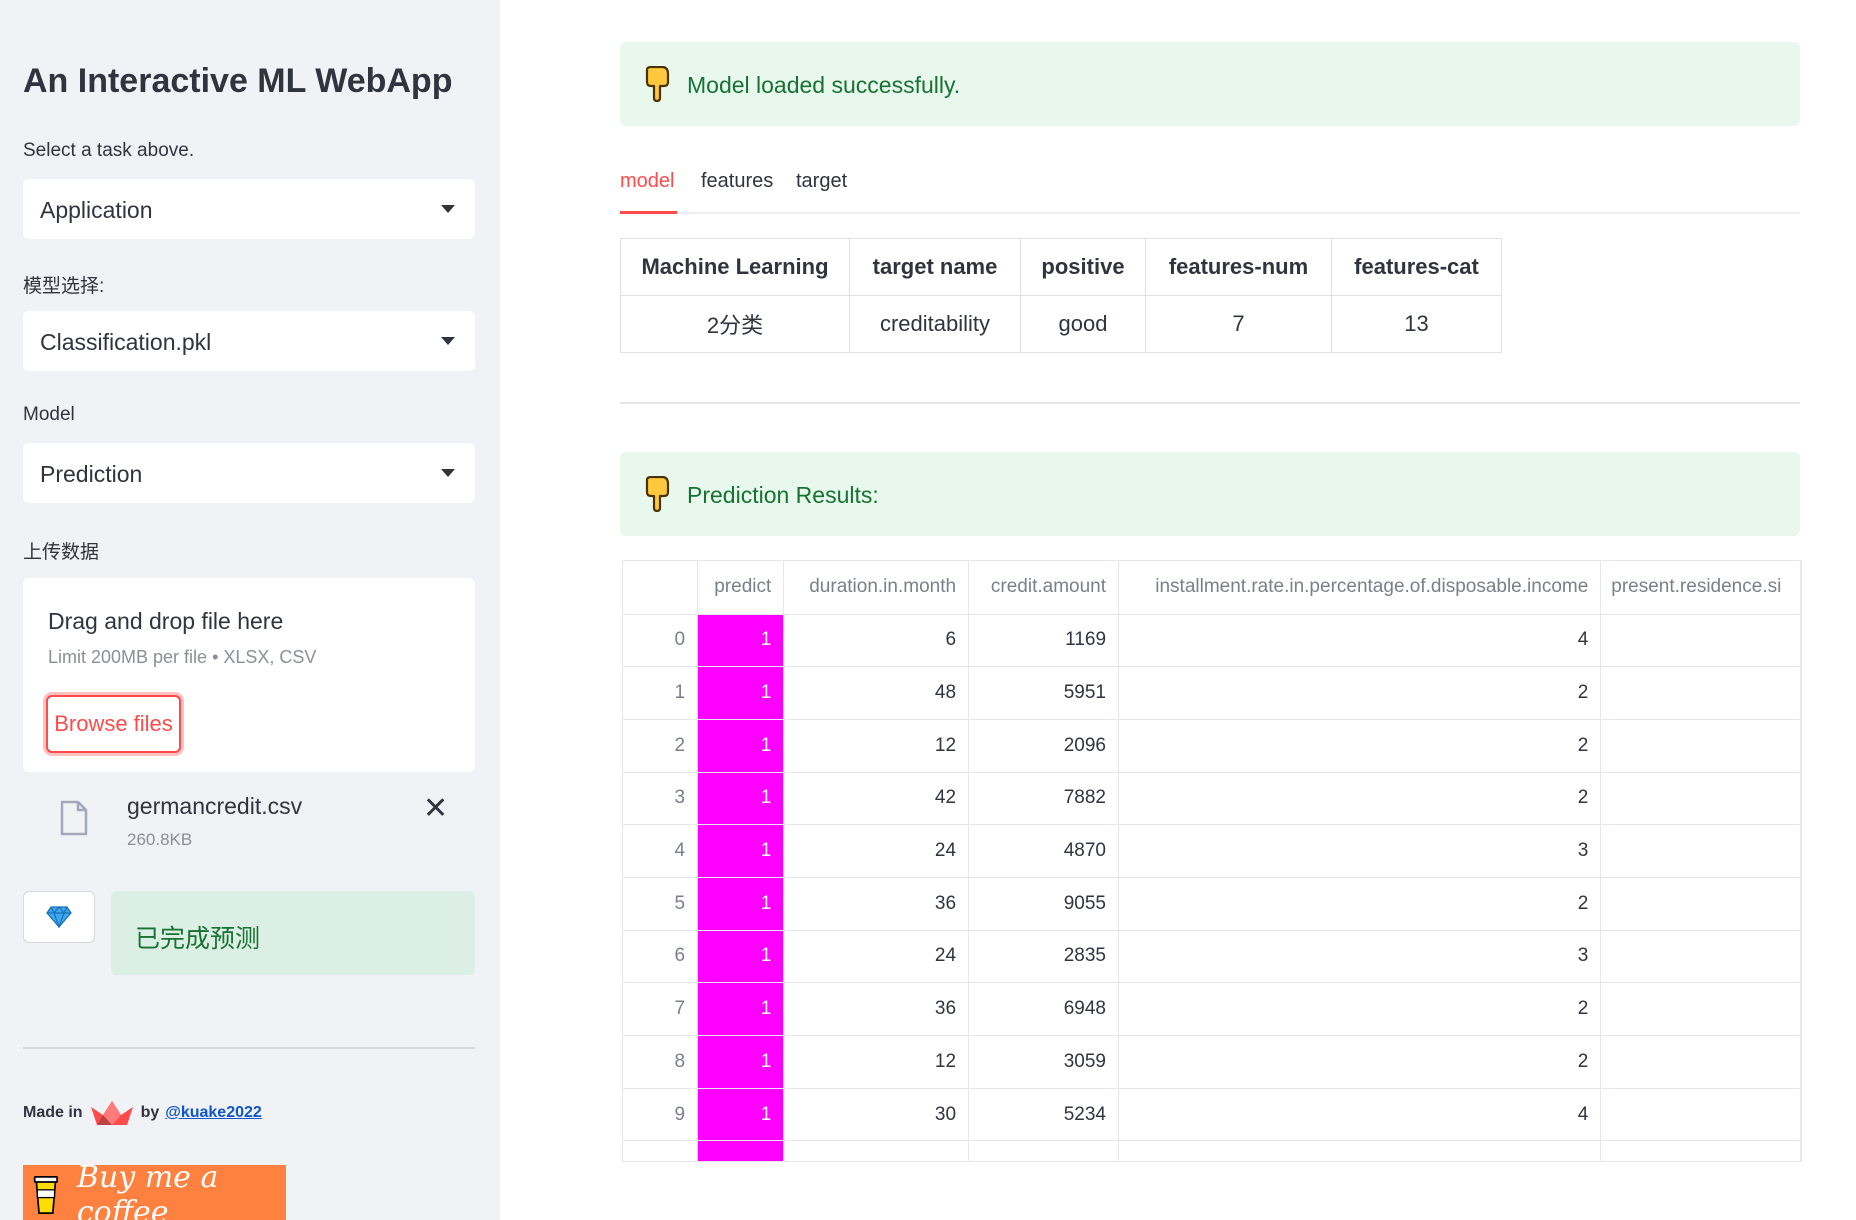  Describe the element at coordinates (1044, 1115) in the screenshot. I see `table-cell: 5234` at that location.